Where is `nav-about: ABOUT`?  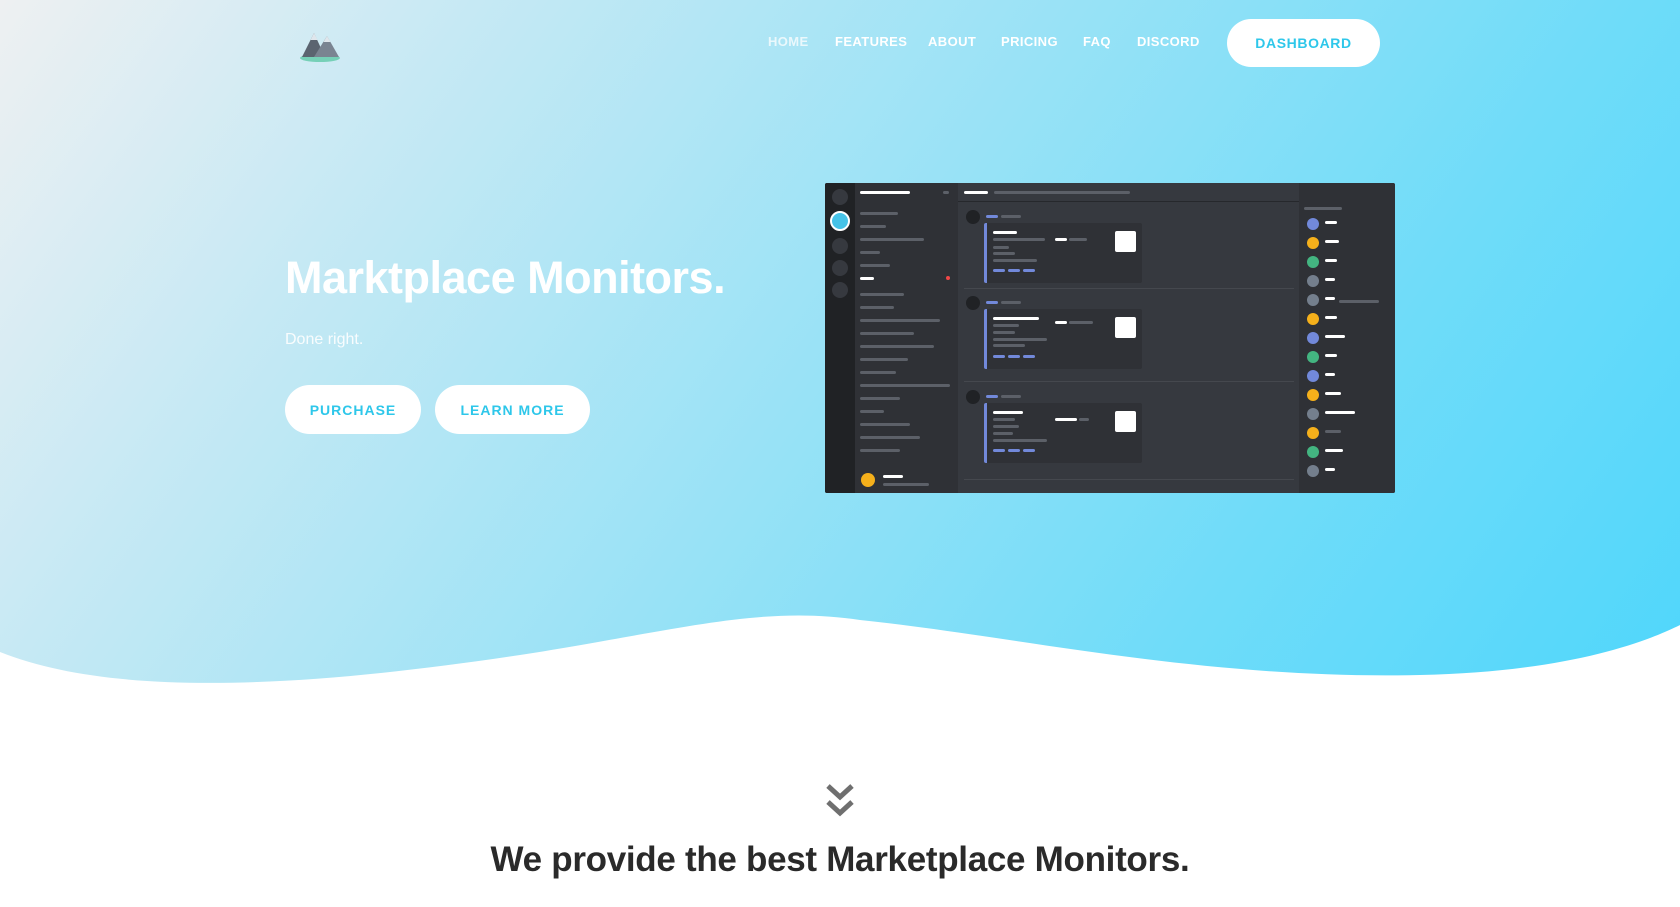
nav-about: ABOUT is located at coordinates (952, 41).